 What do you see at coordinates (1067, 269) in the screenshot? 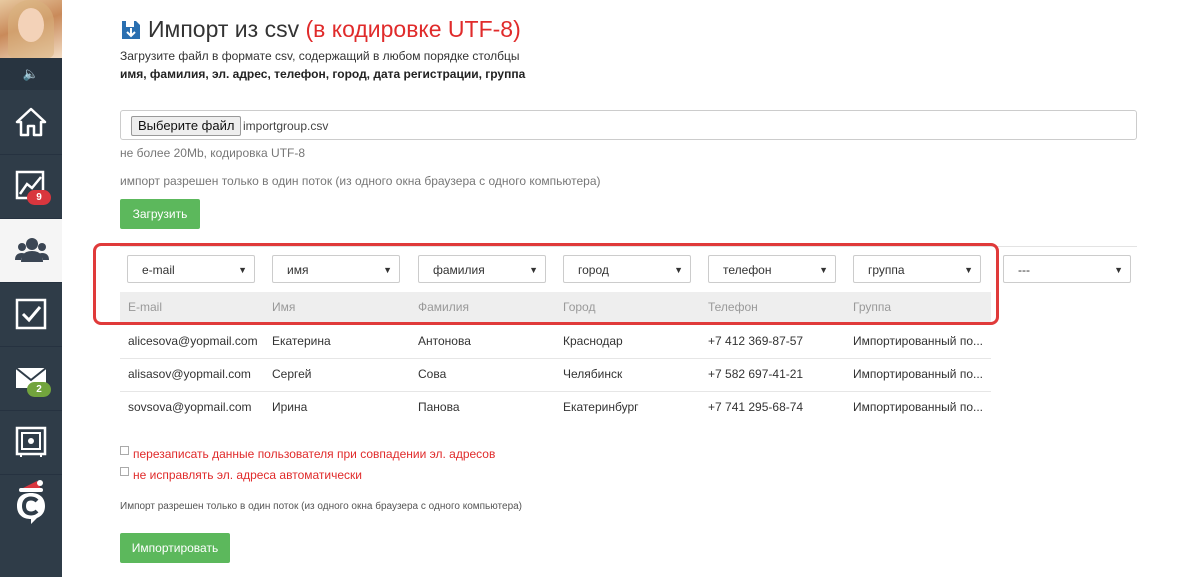
I see `column-select-extra: --- ▼` at bounding box center [1067, 269].